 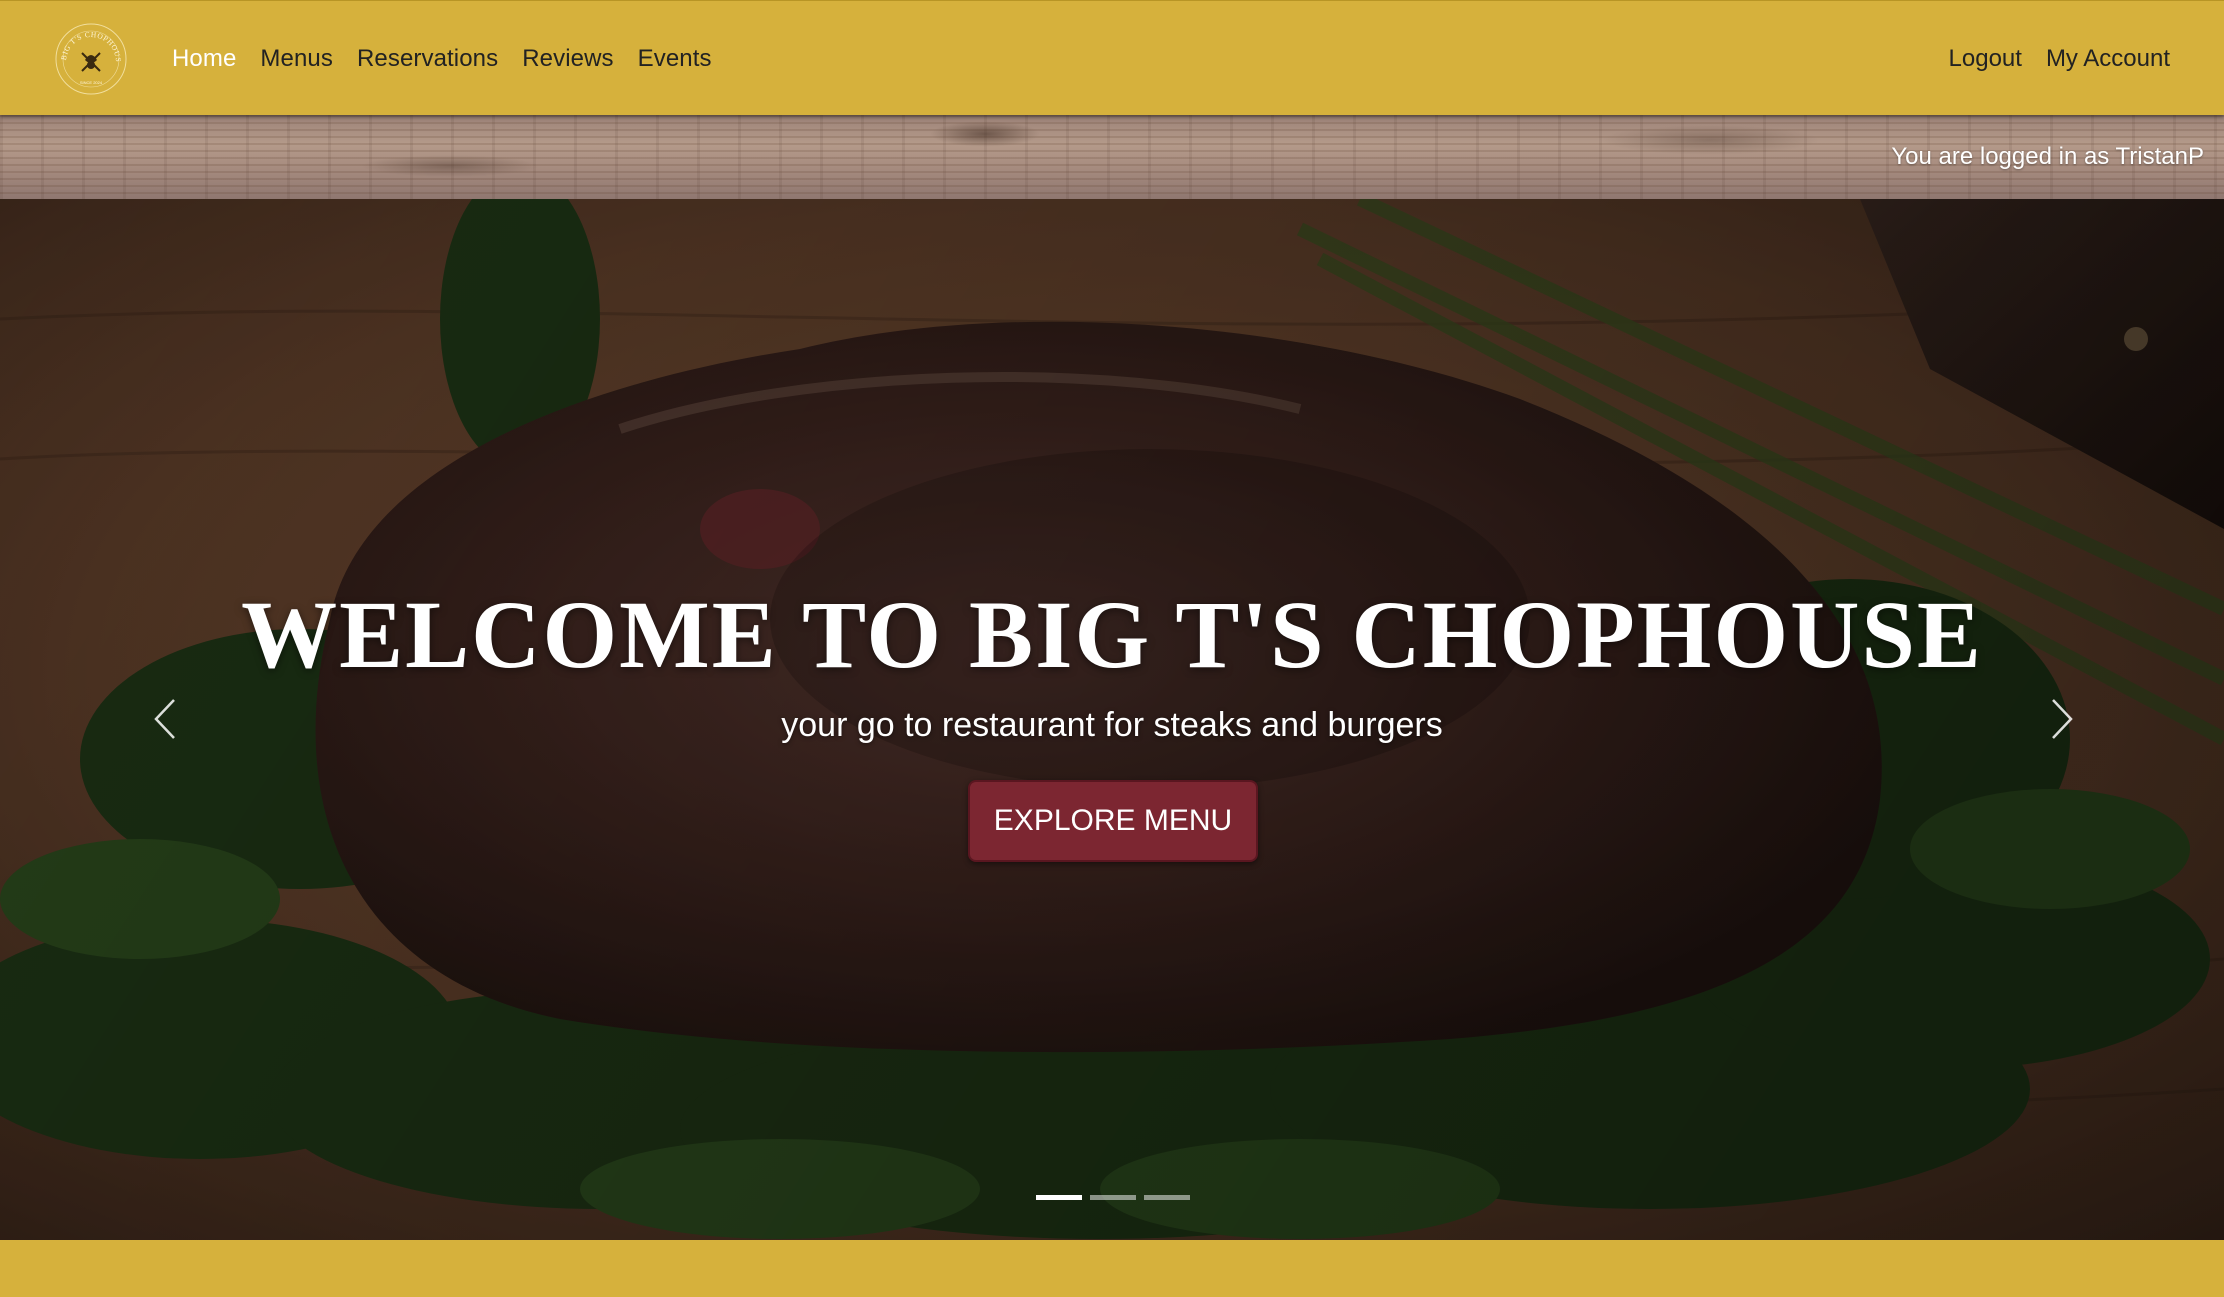 What do you see at coordinates (567, 59) in the screenshot?
I see `nav-reviews: Reviews` at bounding box center [567, 59].